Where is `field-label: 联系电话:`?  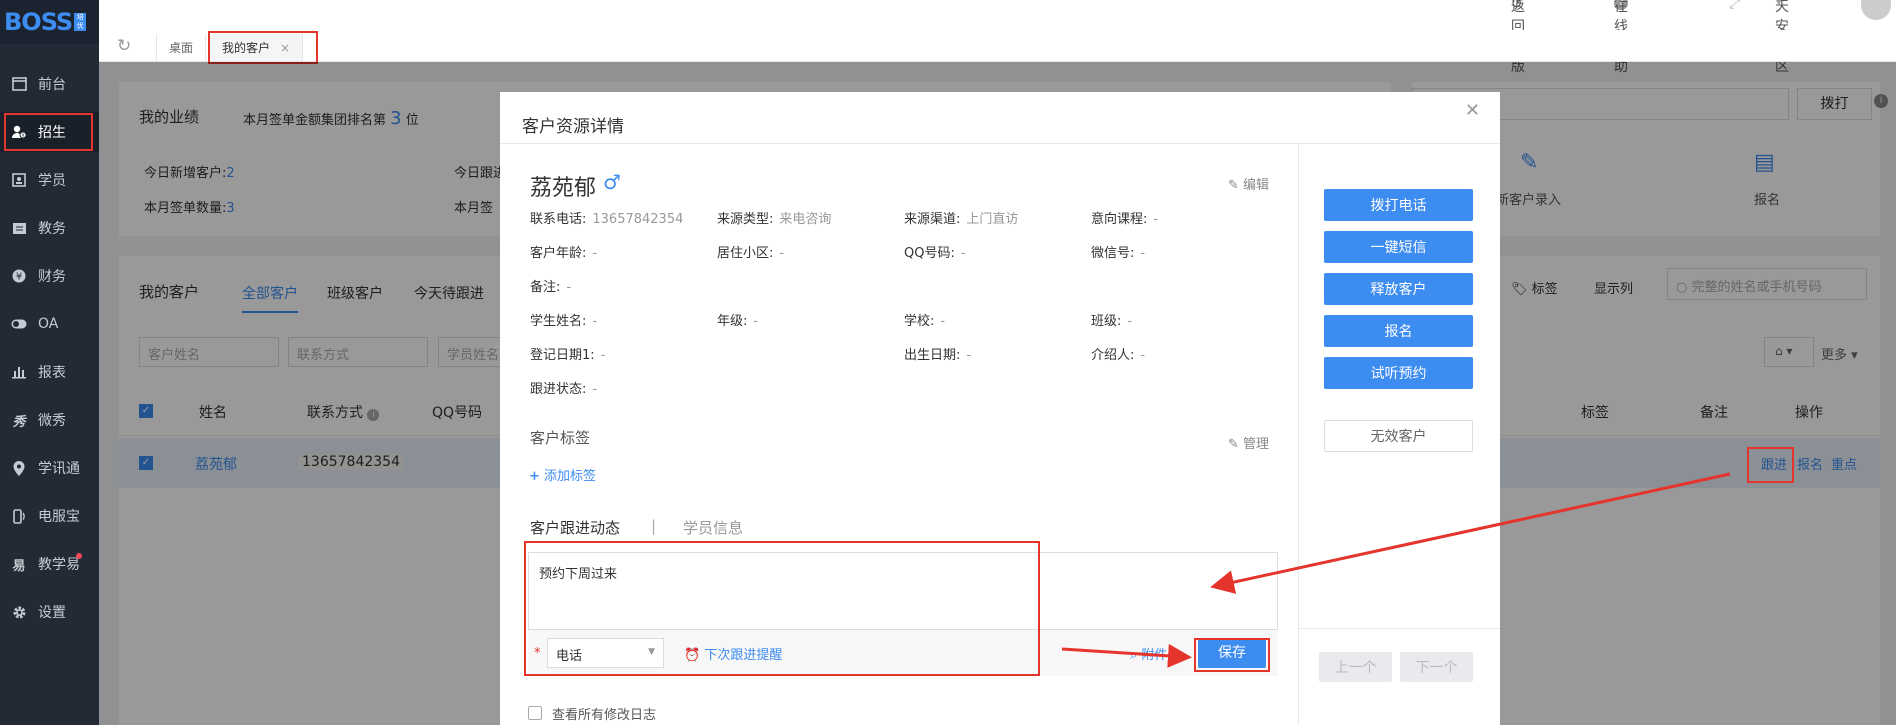 field-label: 联系电话: is located at coordinates (558, 219).